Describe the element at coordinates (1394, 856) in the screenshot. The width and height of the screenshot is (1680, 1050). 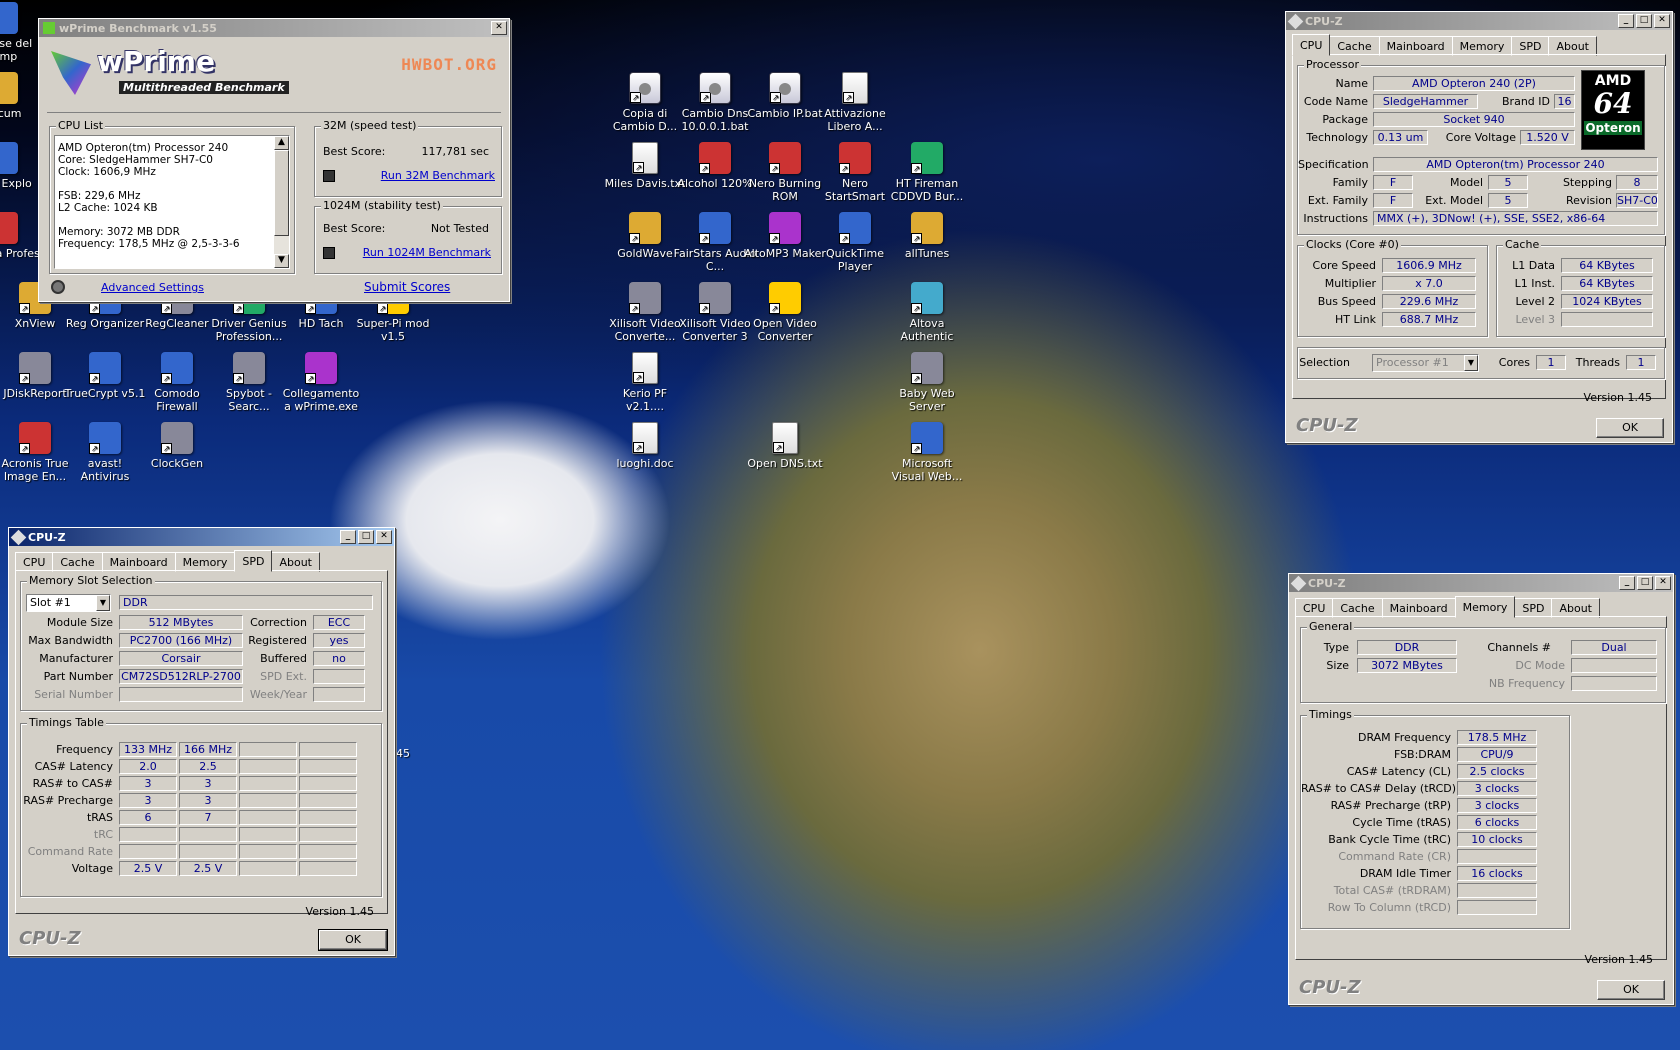
I see `timing-label: Command Rate (CR)` at that location.